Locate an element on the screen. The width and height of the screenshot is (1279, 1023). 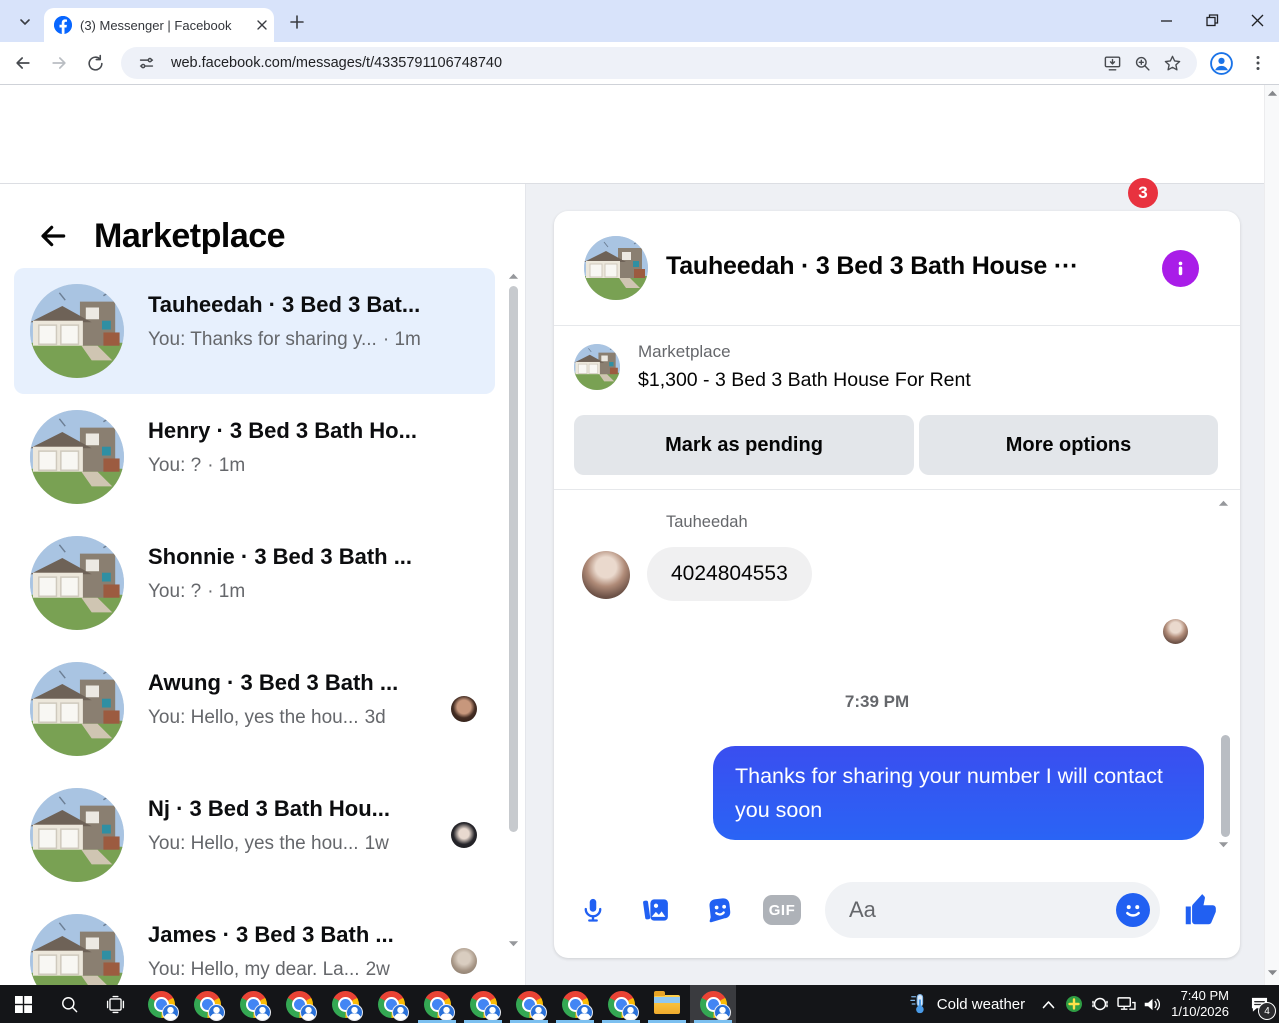
sender-avatar is located at coordinates (606, 575).